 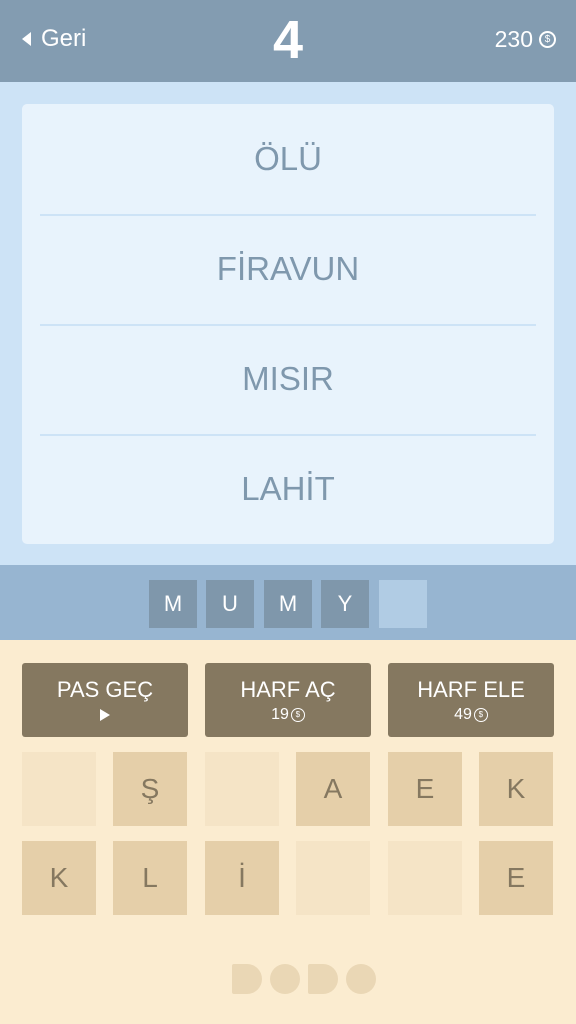 What do you see at coordinates (105, 715) in the screenshot?
I see `play-icon` at bounding box center [105, 715].